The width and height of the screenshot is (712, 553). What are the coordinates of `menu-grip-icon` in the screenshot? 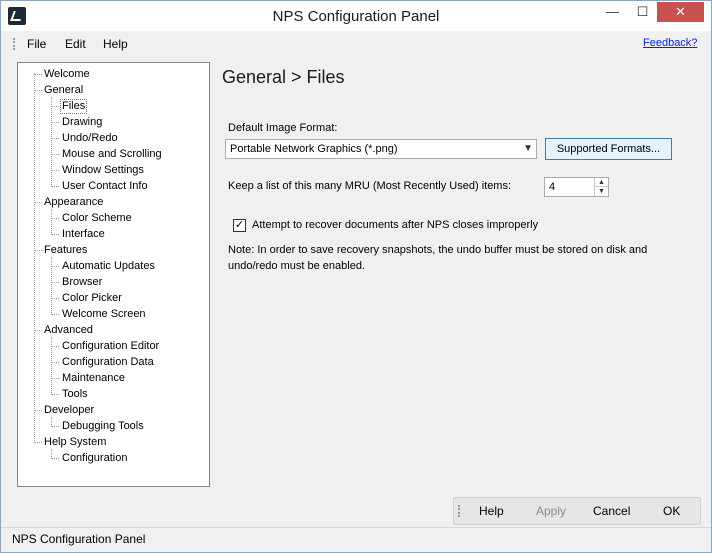 It's located at (14, 44).